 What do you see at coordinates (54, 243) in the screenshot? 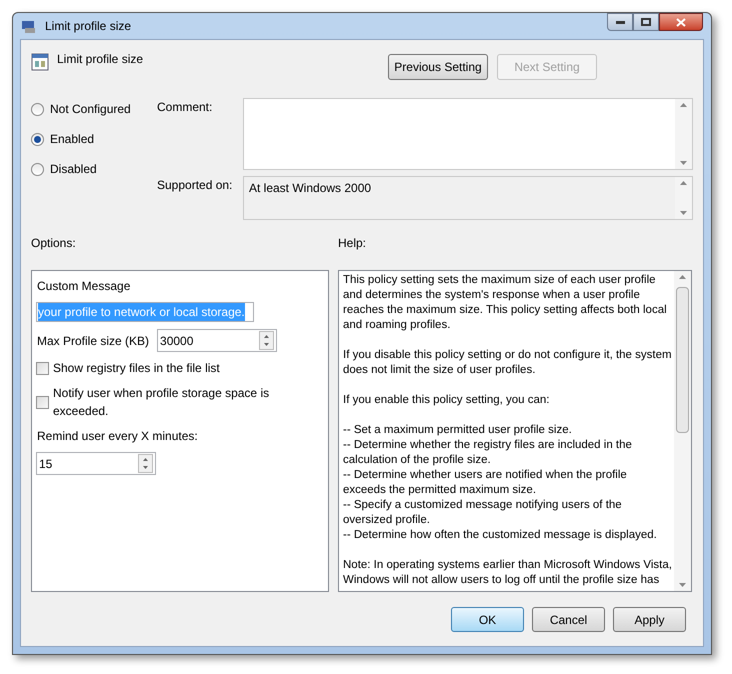
I see `options-label: Options:` at bounding box center [54, 243].